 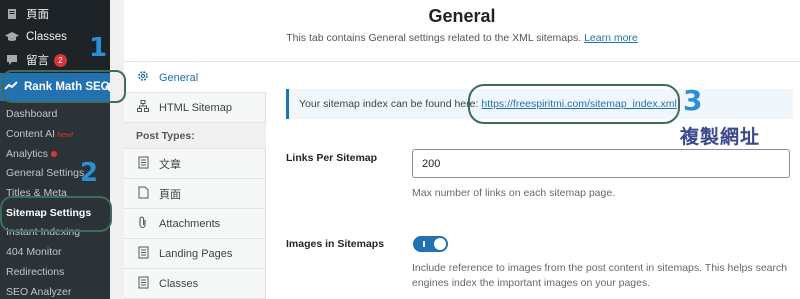 I want to click on post-types-heading: Post Types:, so click(x=195, y=136).